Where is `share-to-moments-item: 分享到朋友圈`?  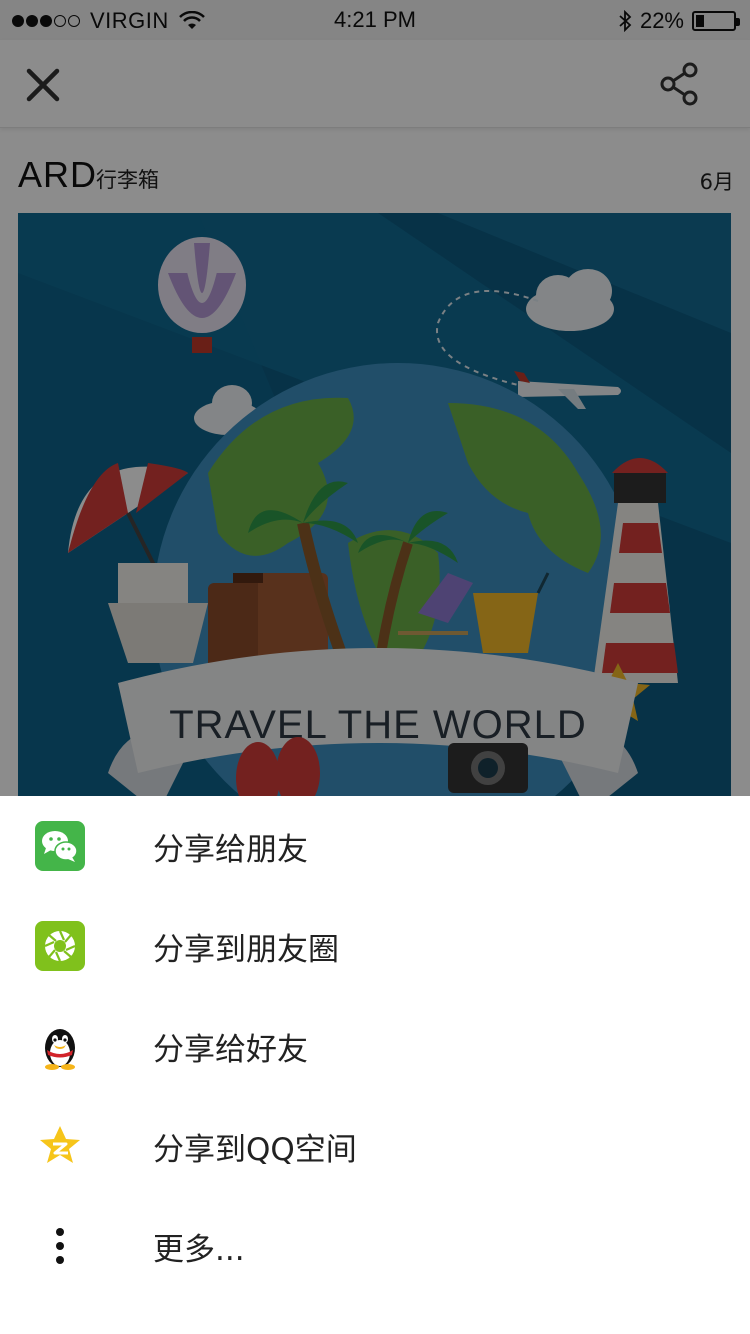
share-to-moments-item: 分享到朋友圈 is located at coordinates (375, 946).